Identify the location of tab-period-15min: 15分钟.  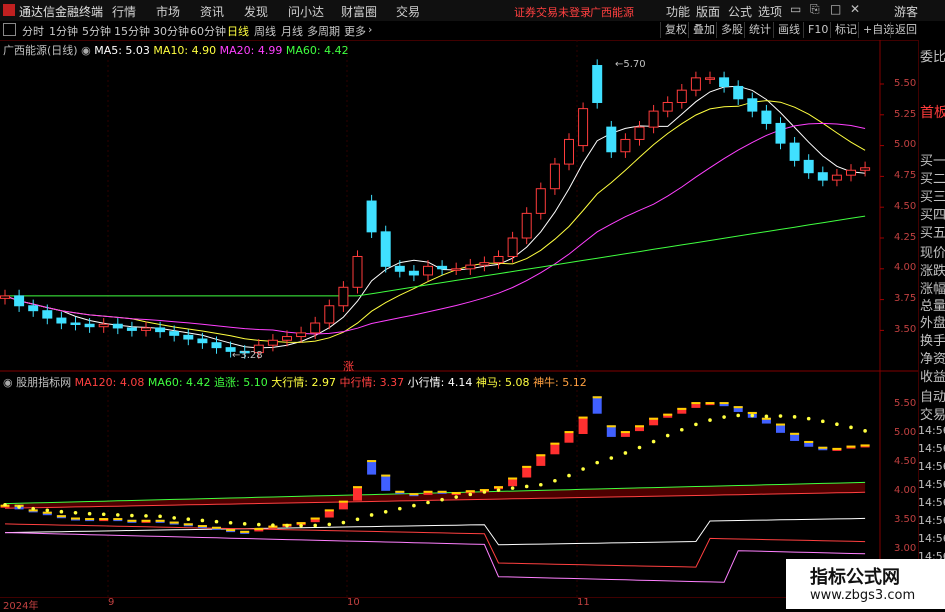
(132, 31).